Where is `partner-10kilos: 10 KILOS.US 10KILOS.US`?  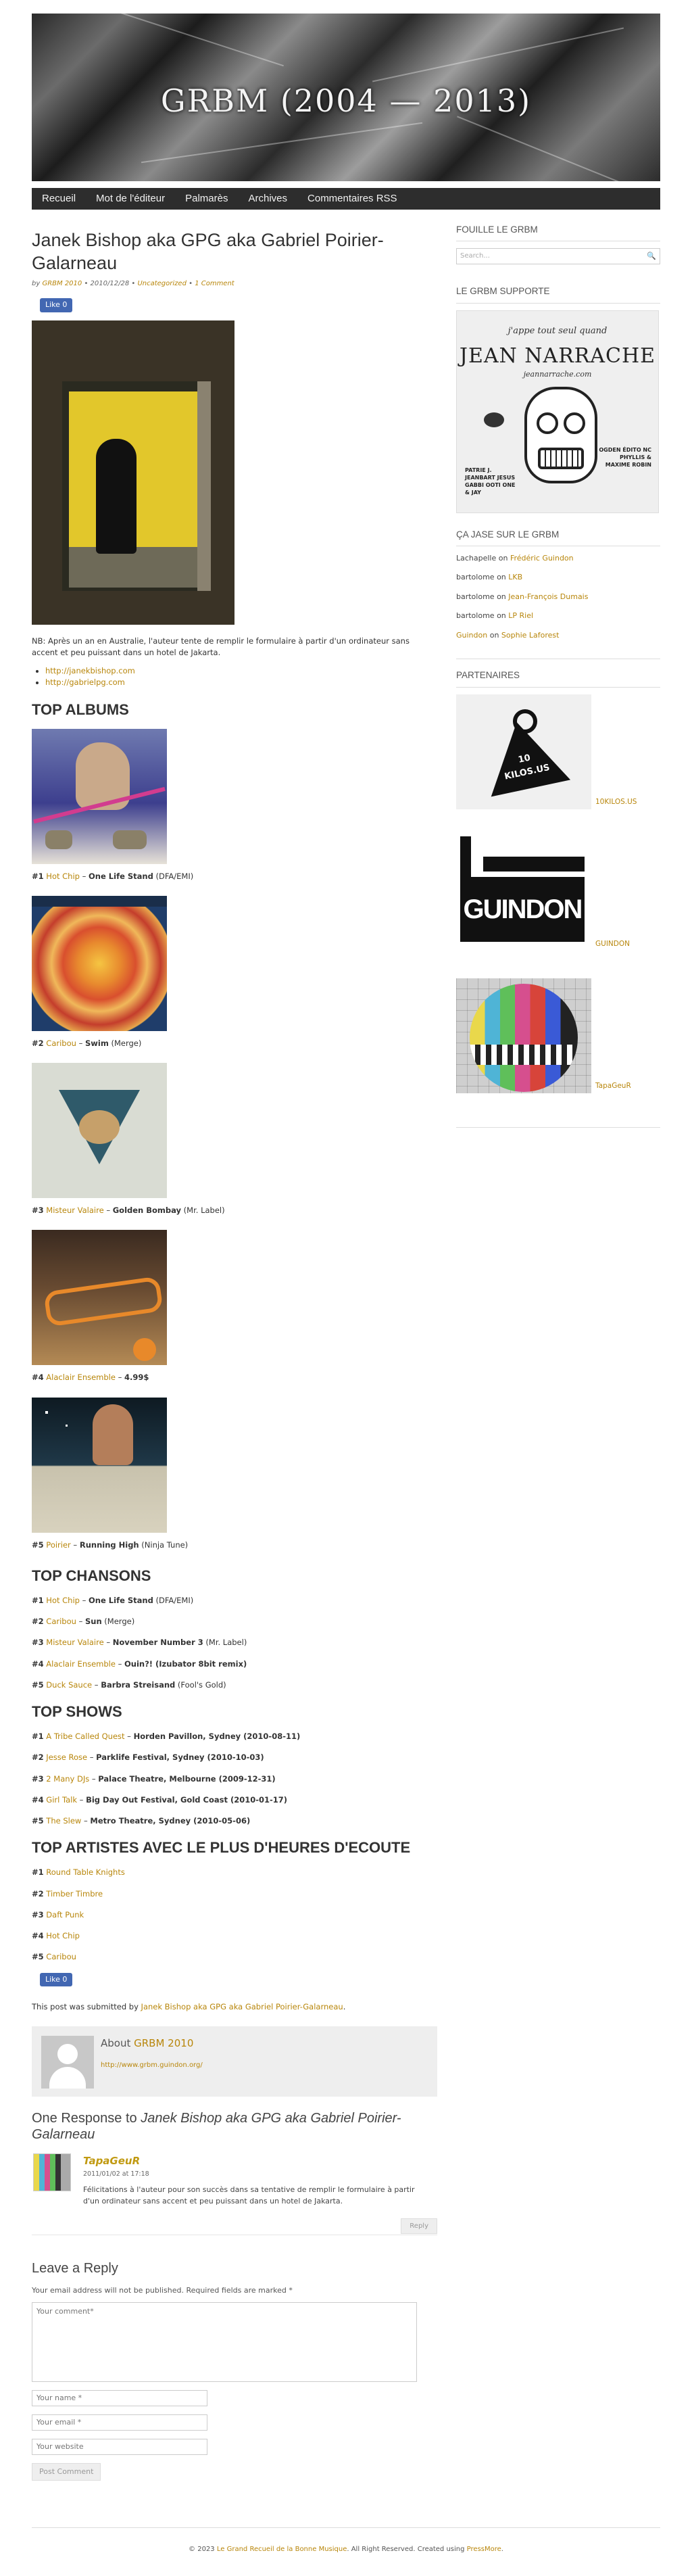 partner-10kilos: 10 KILOS.US 10KILOS.US is located at coordinates (558, 765).